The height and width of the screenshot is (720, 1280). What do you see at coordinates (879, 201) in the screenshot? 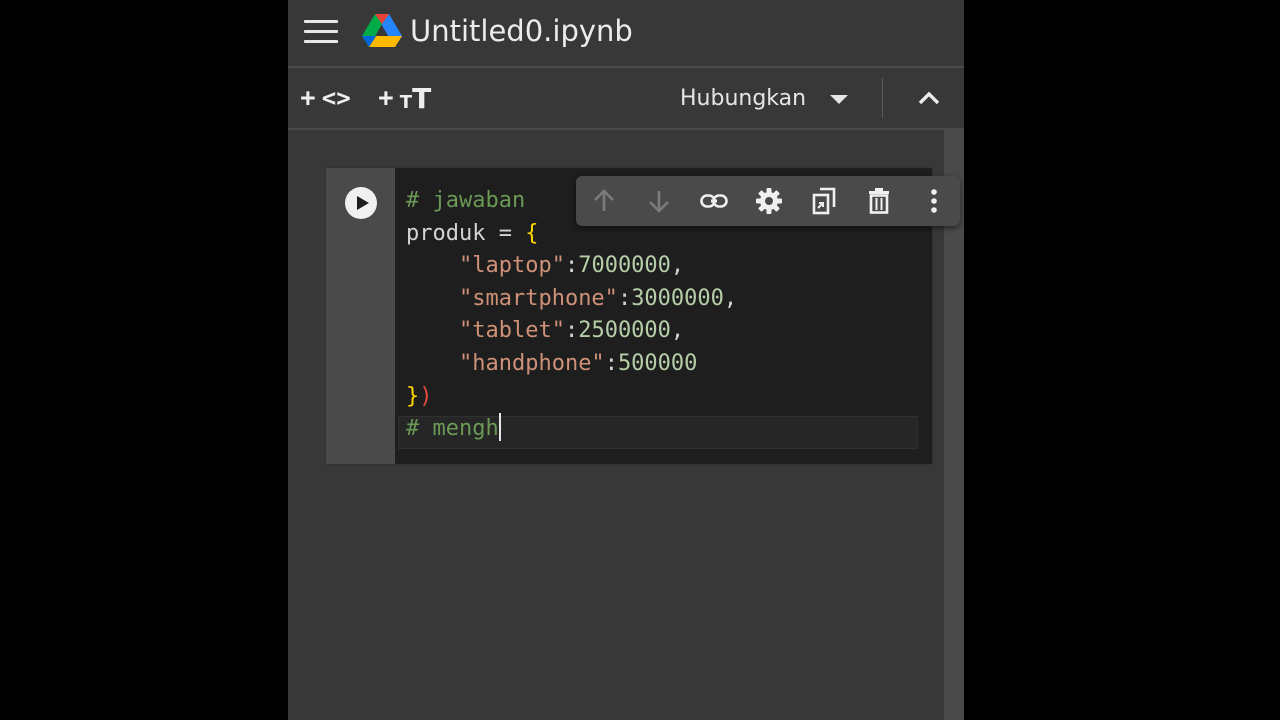
I see `trash-icon` at bounding box center [879, 201].